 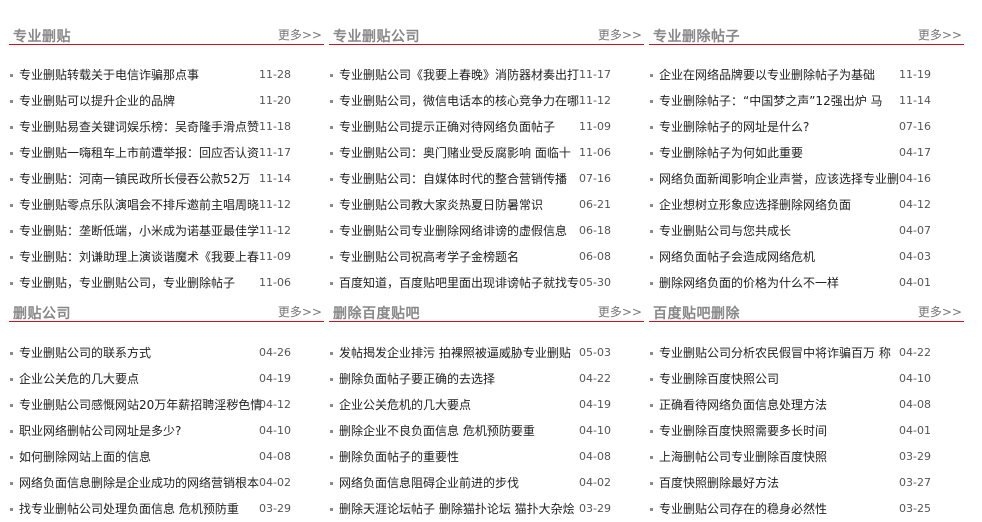 What do you see at coordinates (461, 483) in the screenshot?
I see `article-title-link: 网络负面信息阻碍企业前进的步伐` at bounding box center [461, 483].